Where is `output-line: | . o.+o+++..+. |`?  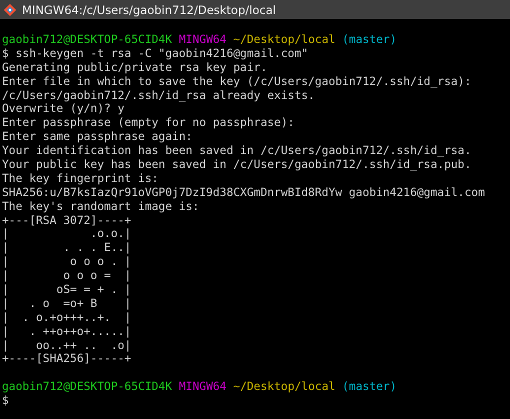
output-line: | . o.+o+++..+. | is located at coordinates (67, 317).